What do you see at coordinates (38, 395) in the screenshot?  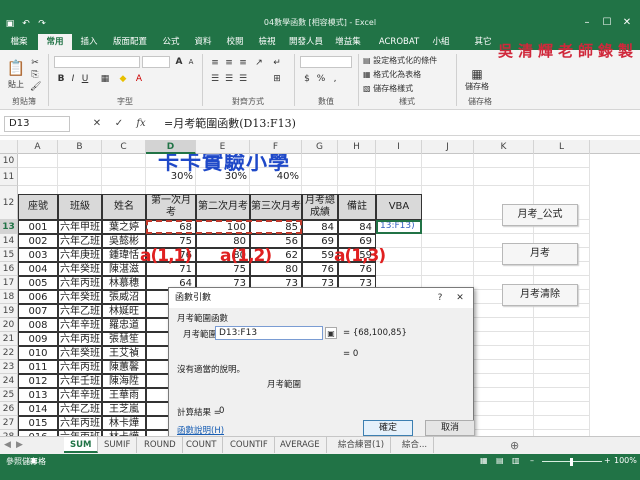 I see `data-cell: 013` at bounding box center [38, 395].